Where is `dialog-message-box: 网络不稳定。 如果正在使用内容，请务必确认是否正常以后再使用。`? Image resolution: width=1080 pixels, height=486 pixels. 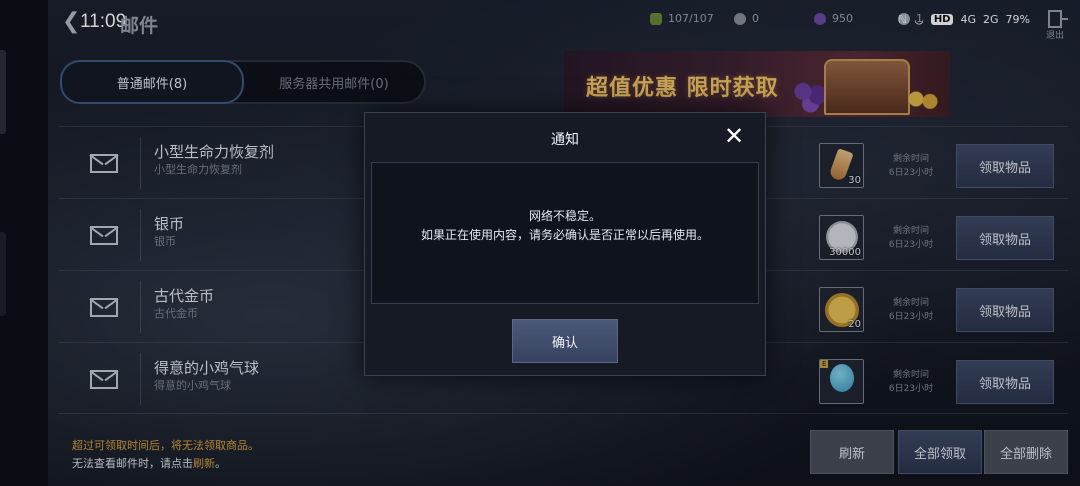
dialog-message-box: 网络不稳定。 如果正在使用内容，请务必确认是否正常以后再使用。 is located at coordinates (565, 233).